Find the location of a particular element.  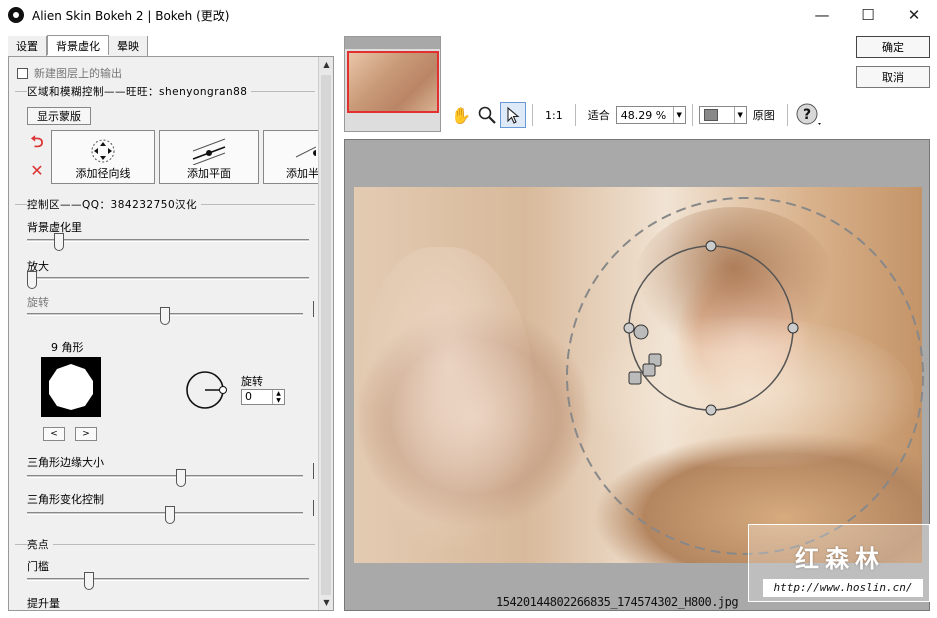

navigator-header is located at coordinates (392, 43).